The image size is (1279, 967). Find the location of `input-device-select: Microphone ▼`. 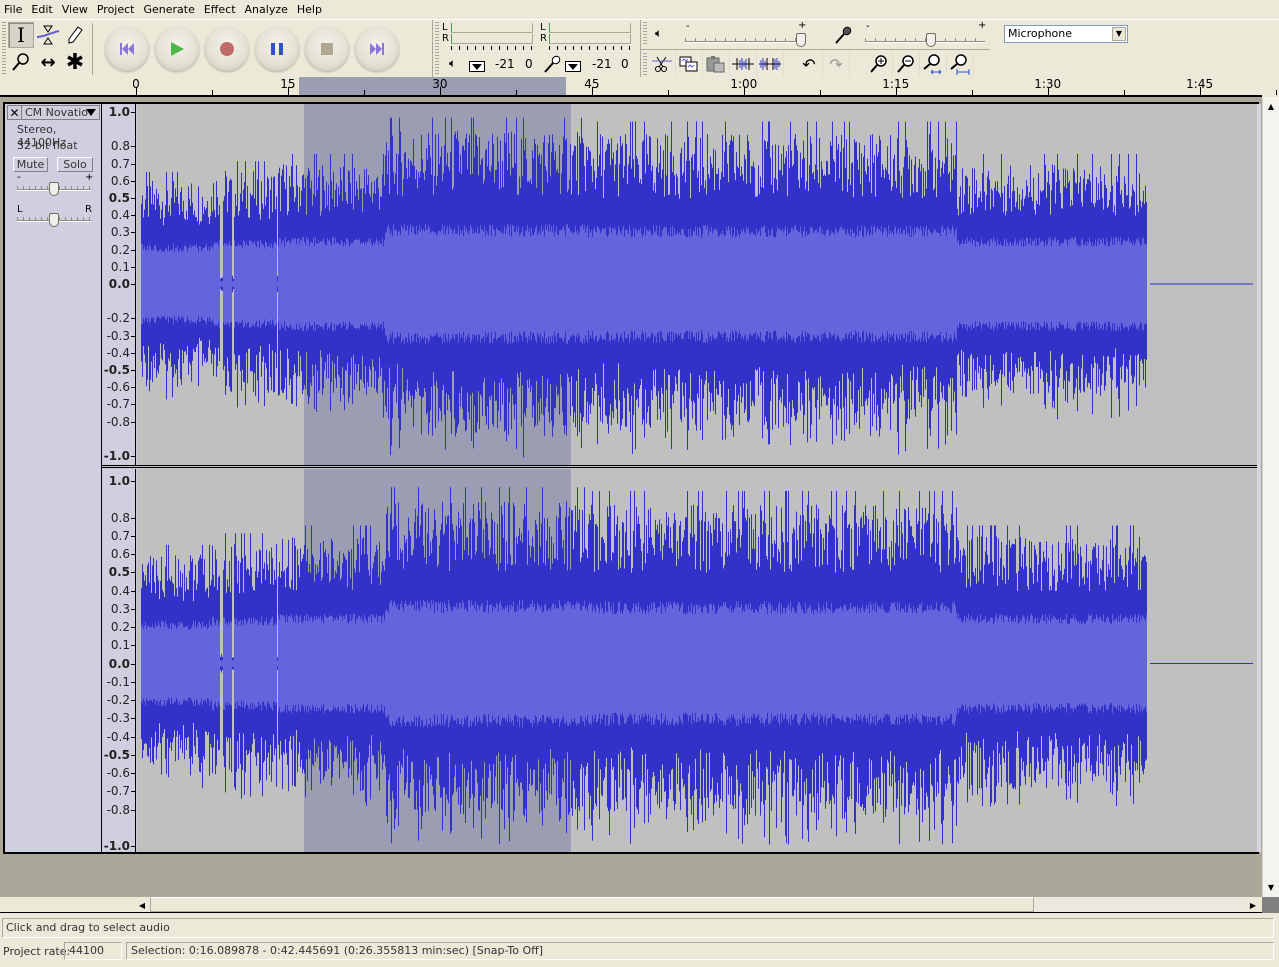

input-device-select: Microphone ▼ is located at coordinates (1066, 34).